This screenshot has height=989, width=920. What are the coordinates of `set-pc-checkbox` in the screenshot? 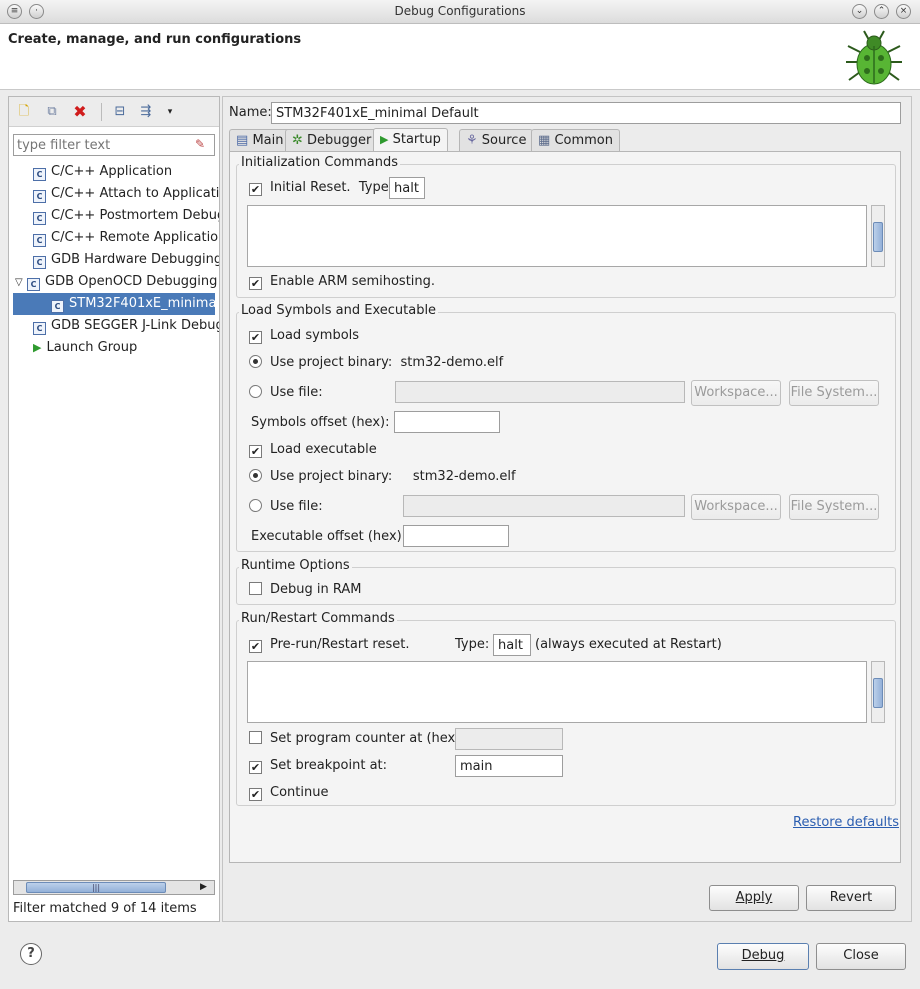 It's located at (255, 737).